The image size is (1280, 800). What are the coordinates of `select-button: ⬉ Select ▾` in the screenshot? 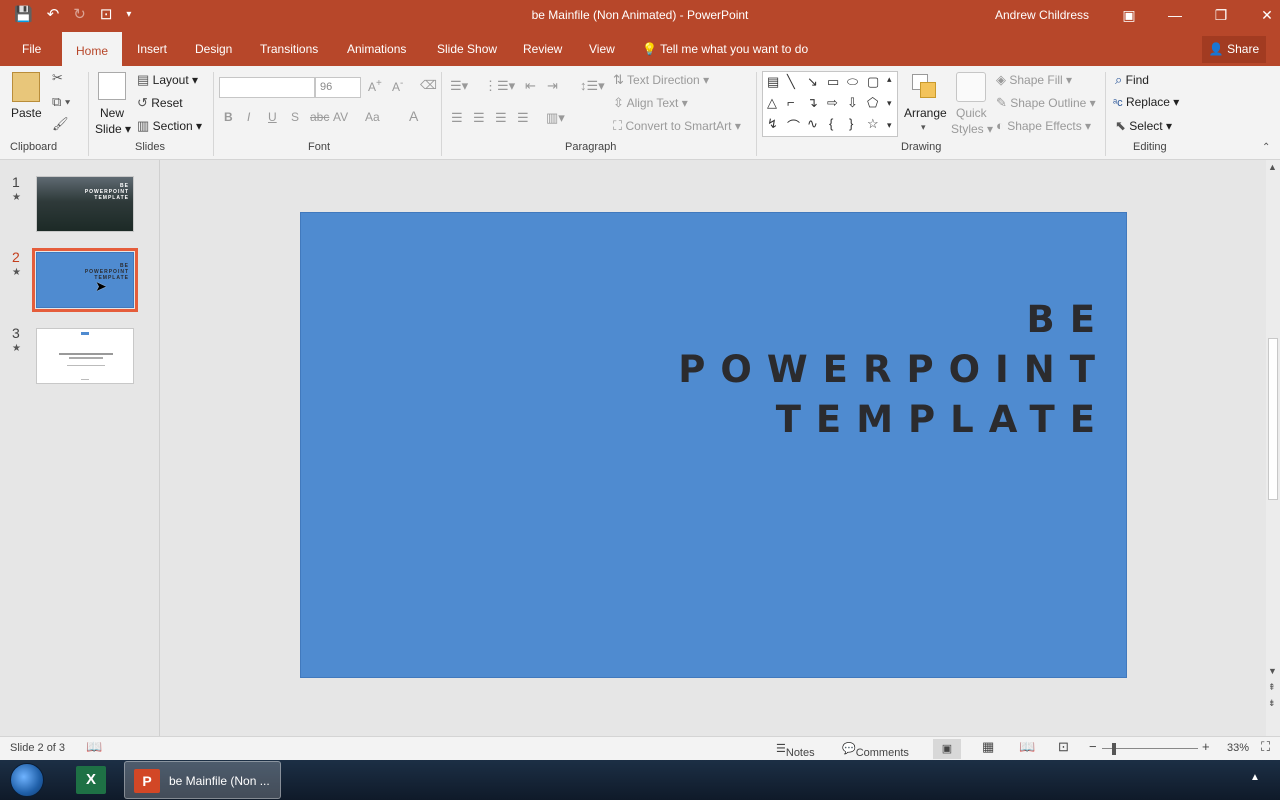 It's located at (1143, 126).